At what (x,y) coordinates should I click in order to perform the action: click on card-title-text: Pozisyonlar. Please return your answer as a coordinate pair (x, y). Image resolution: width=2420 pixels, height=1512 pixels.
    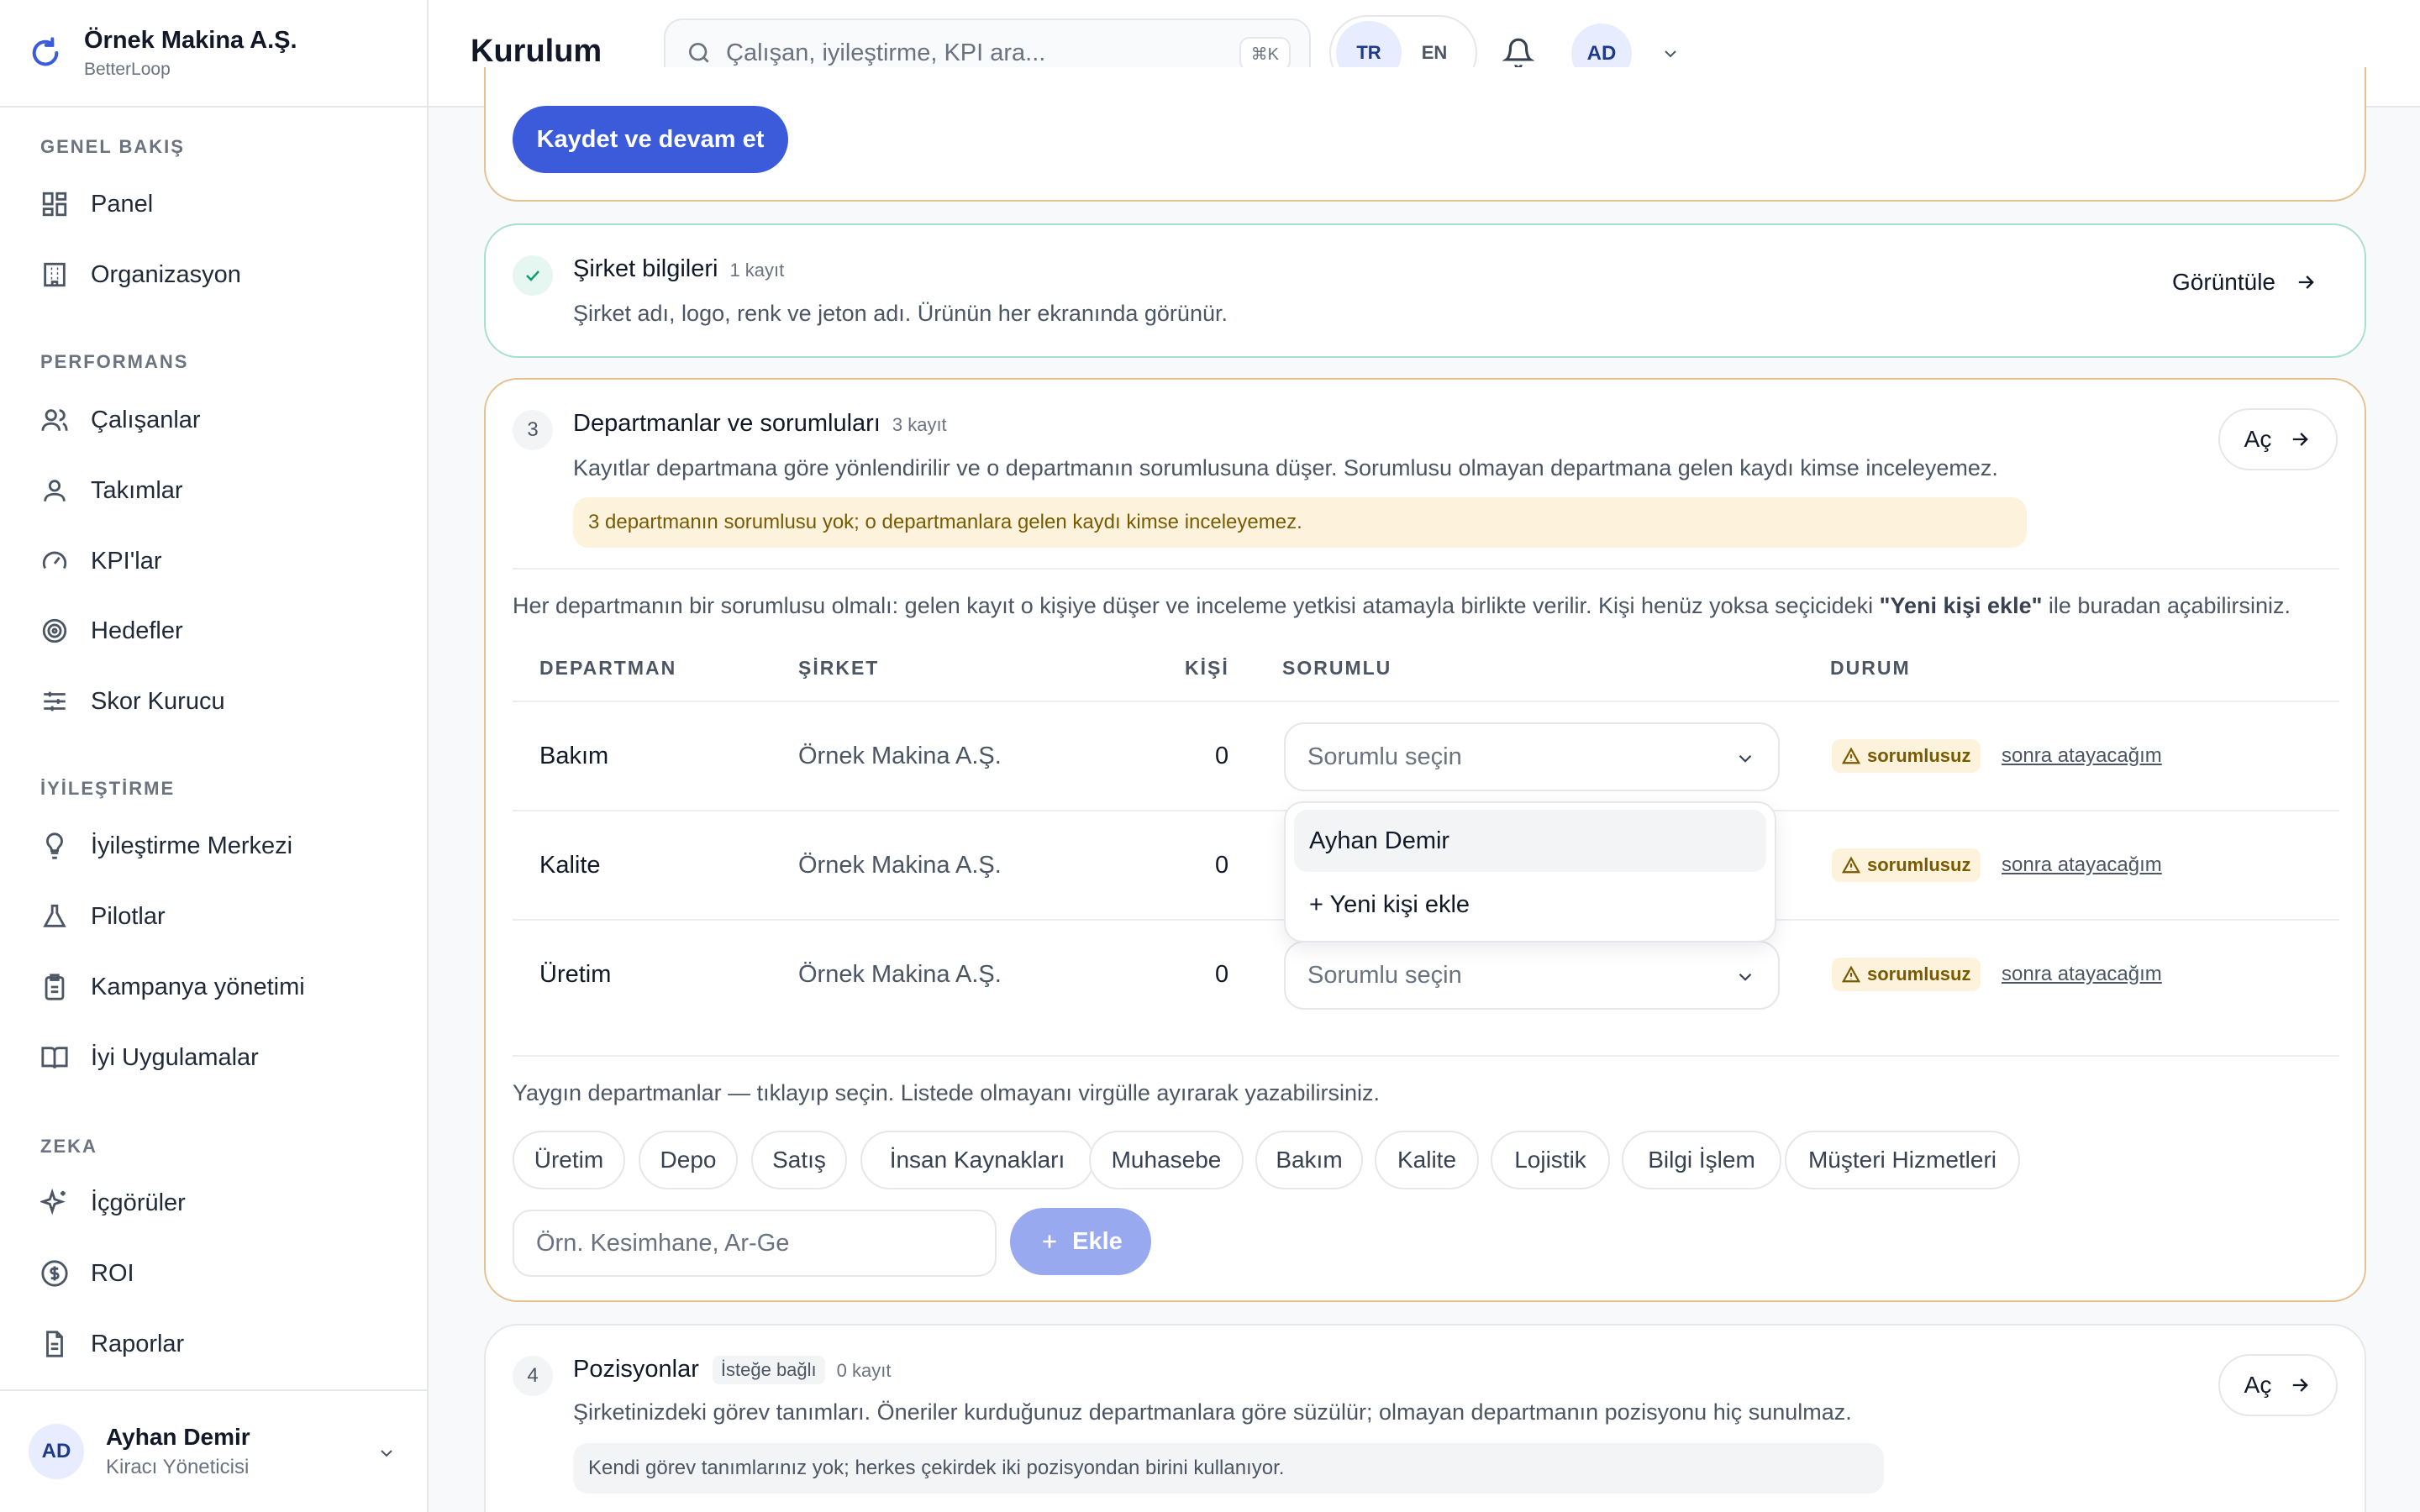
    Looking at the image, I should click on (636, 1369).